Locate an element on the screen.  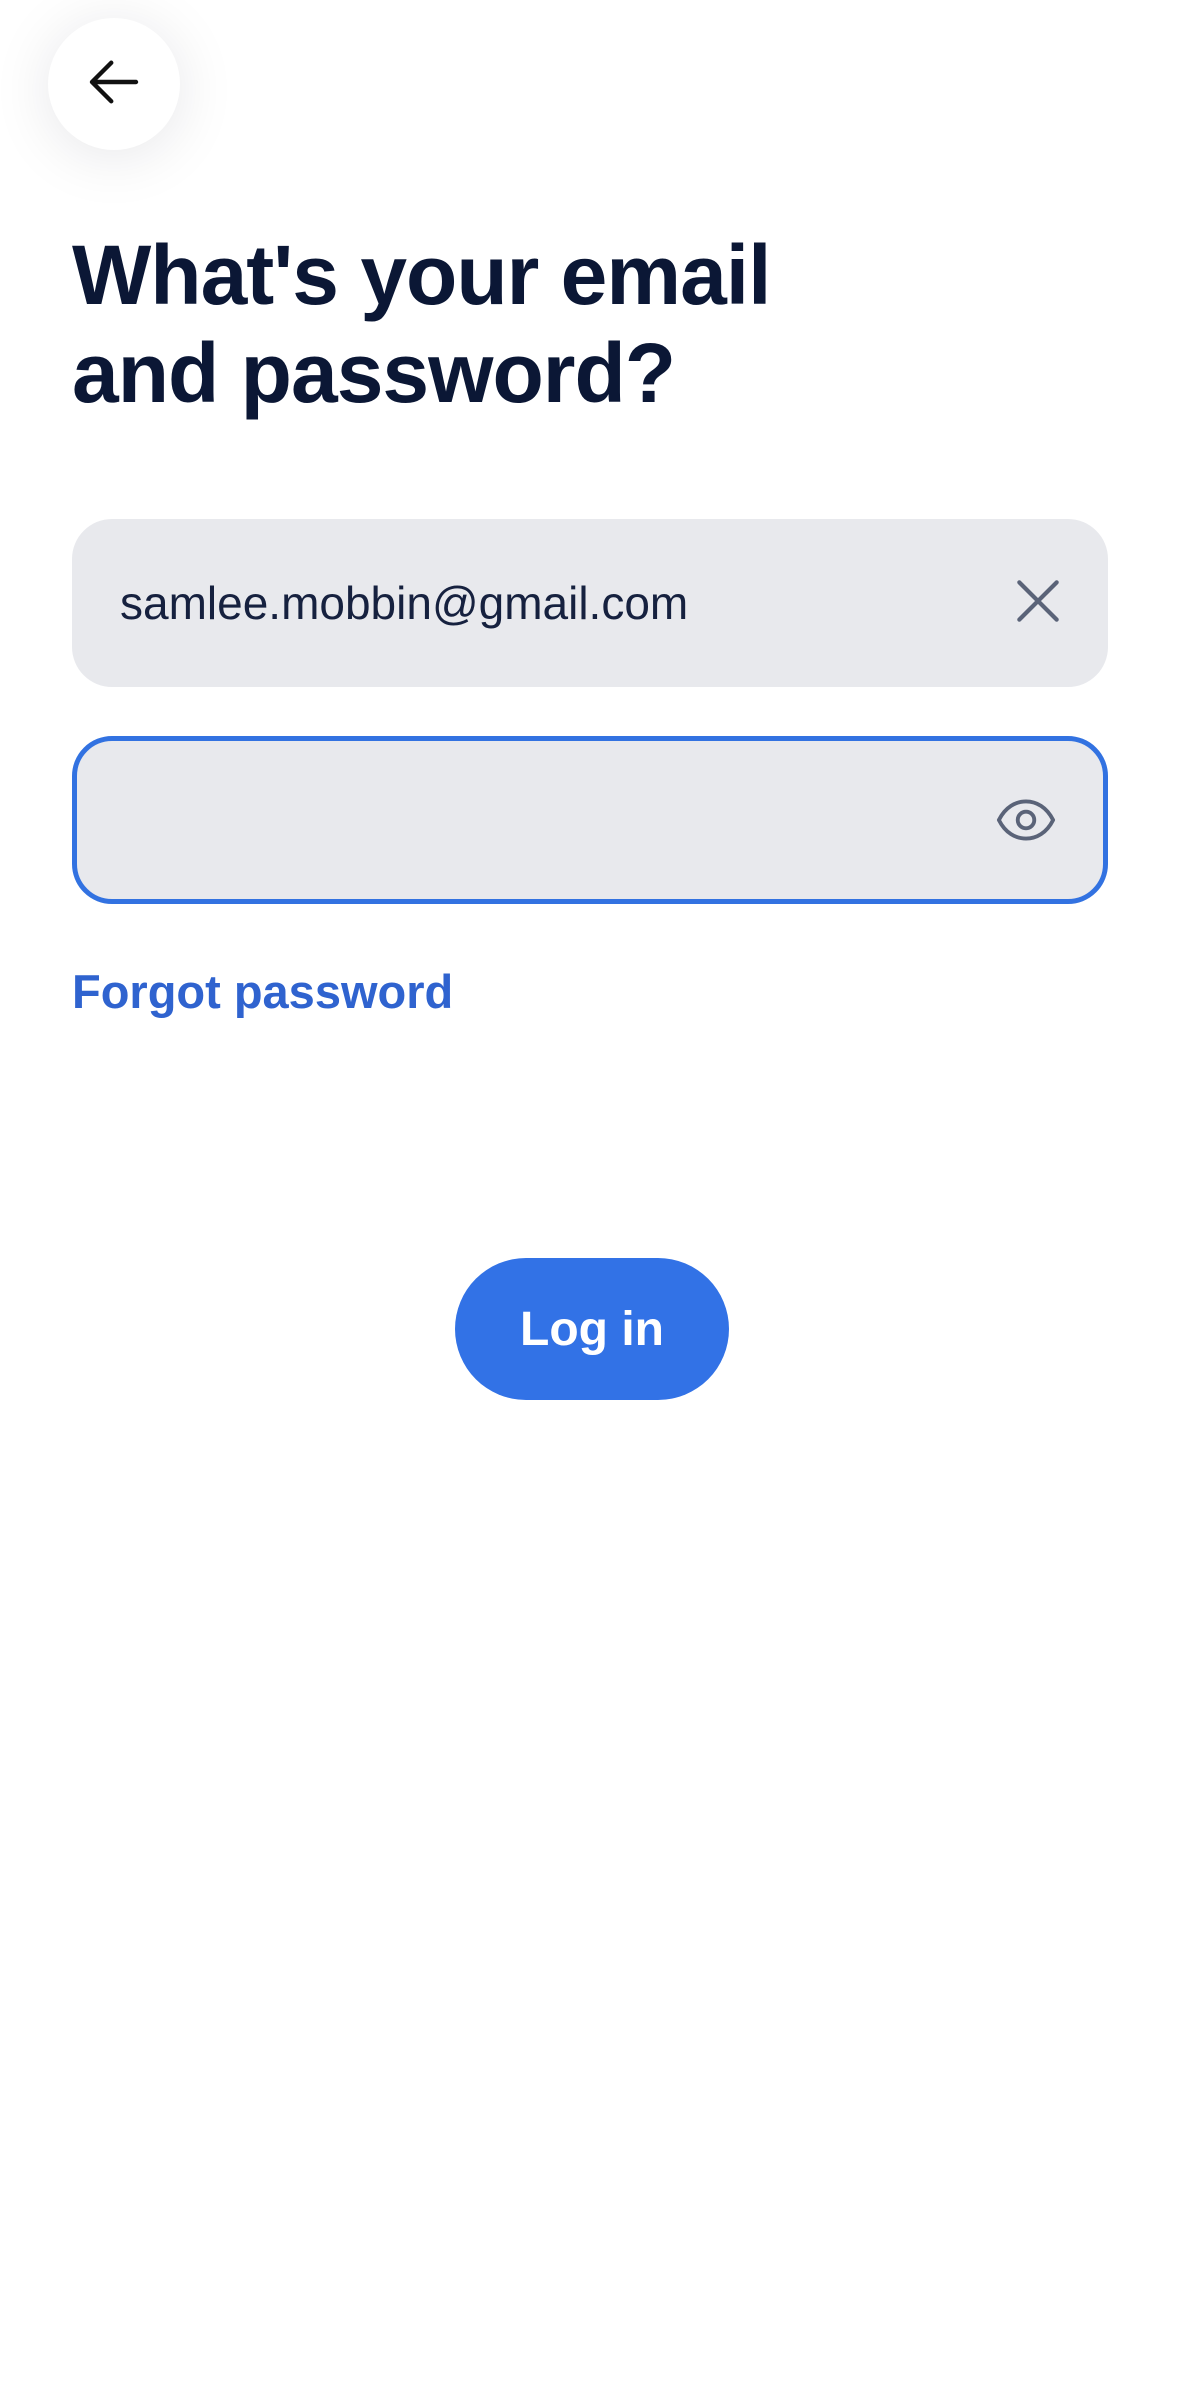
back-button is located at coordinates (114, 84).